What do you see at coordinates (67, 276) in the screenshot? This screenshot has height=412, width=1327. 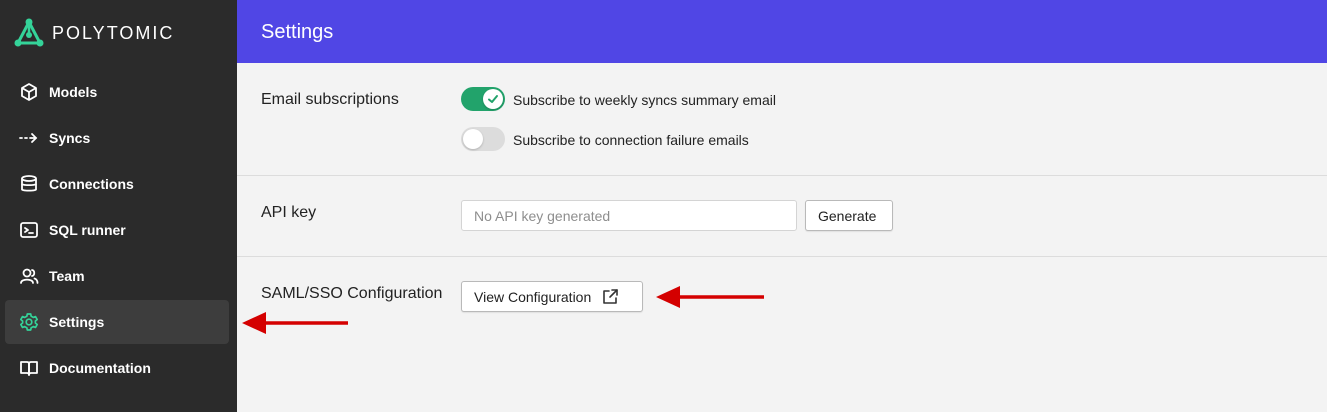 I see `sidebar-item-label: Team` at bounding box center [67, 276].